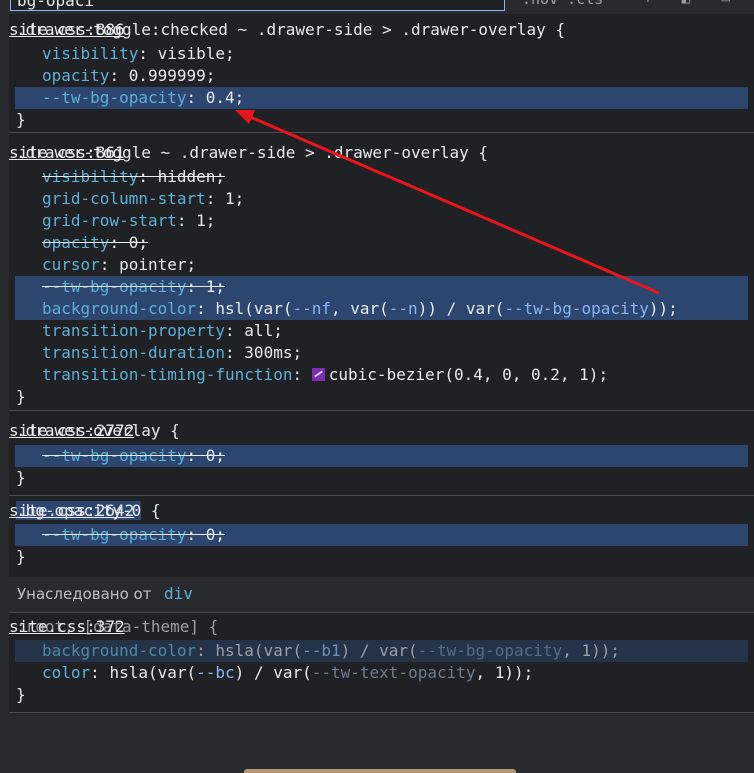 The height and width of the screenshot is (773, 754). I want to click on annotation-arrow, so click(447, 202).